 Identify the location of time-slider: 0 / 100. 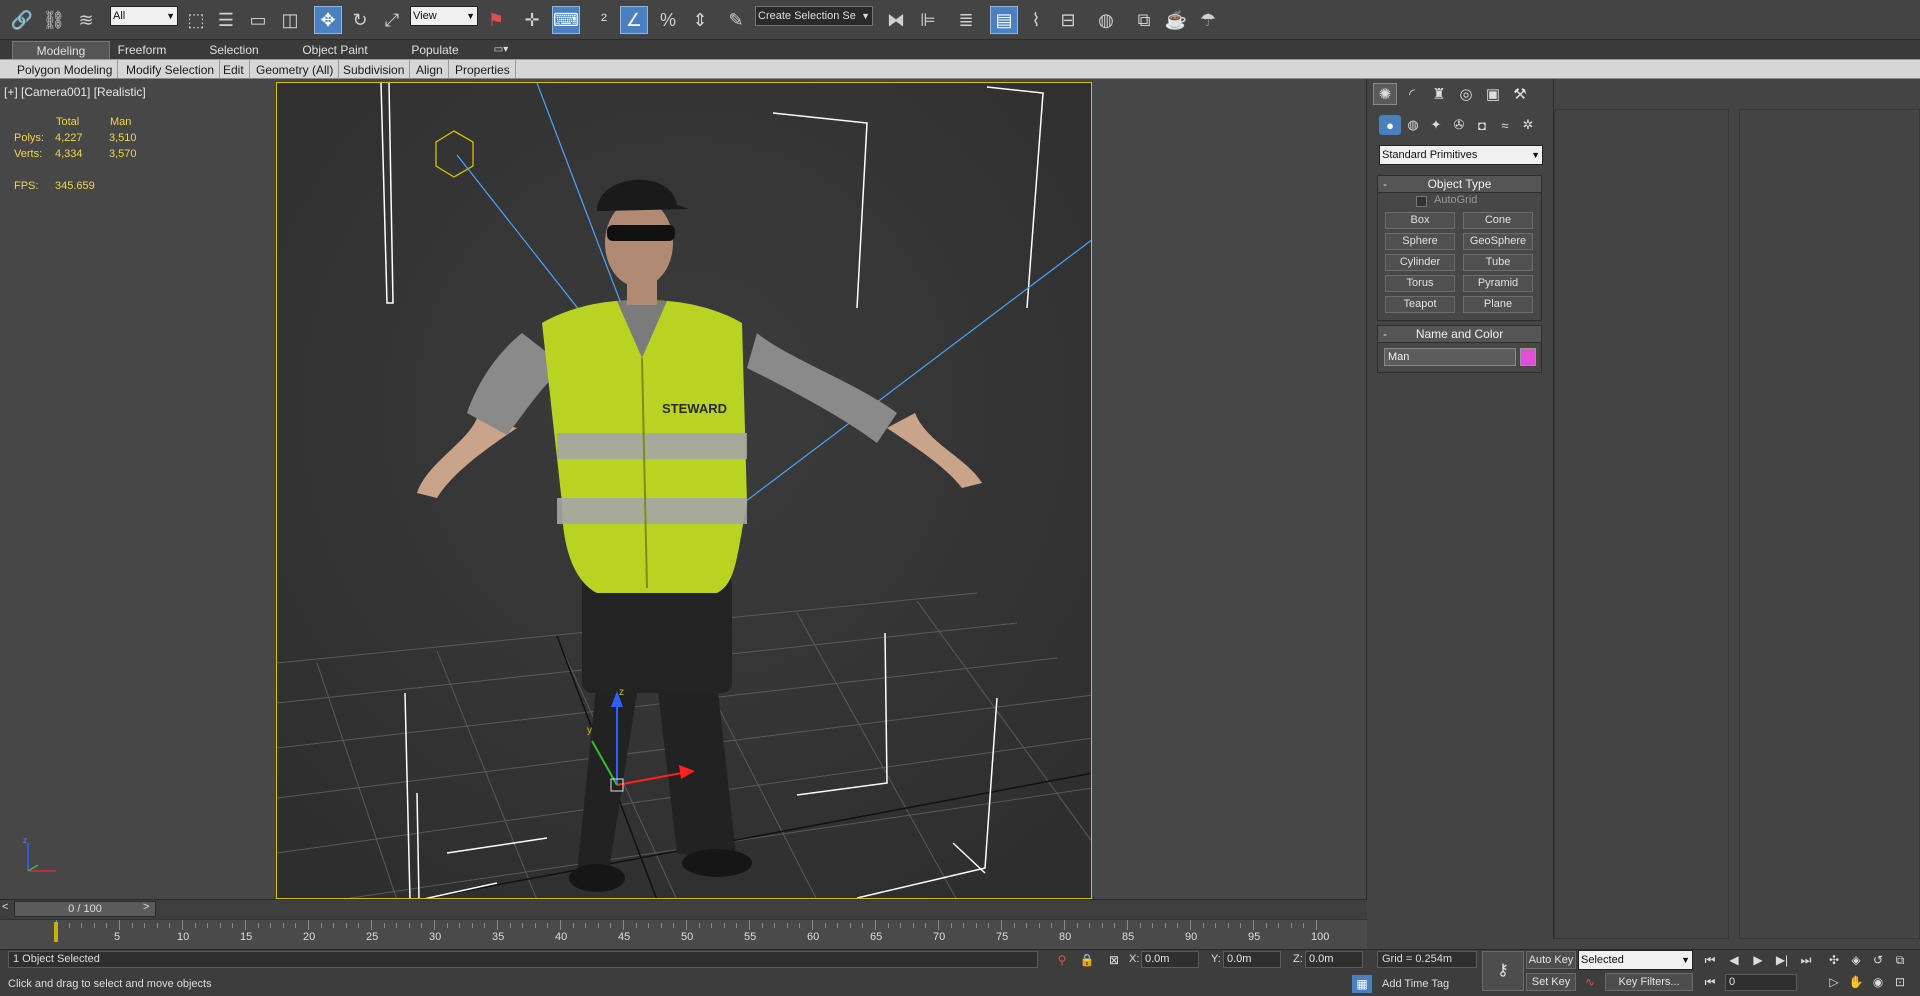
(85, 909).